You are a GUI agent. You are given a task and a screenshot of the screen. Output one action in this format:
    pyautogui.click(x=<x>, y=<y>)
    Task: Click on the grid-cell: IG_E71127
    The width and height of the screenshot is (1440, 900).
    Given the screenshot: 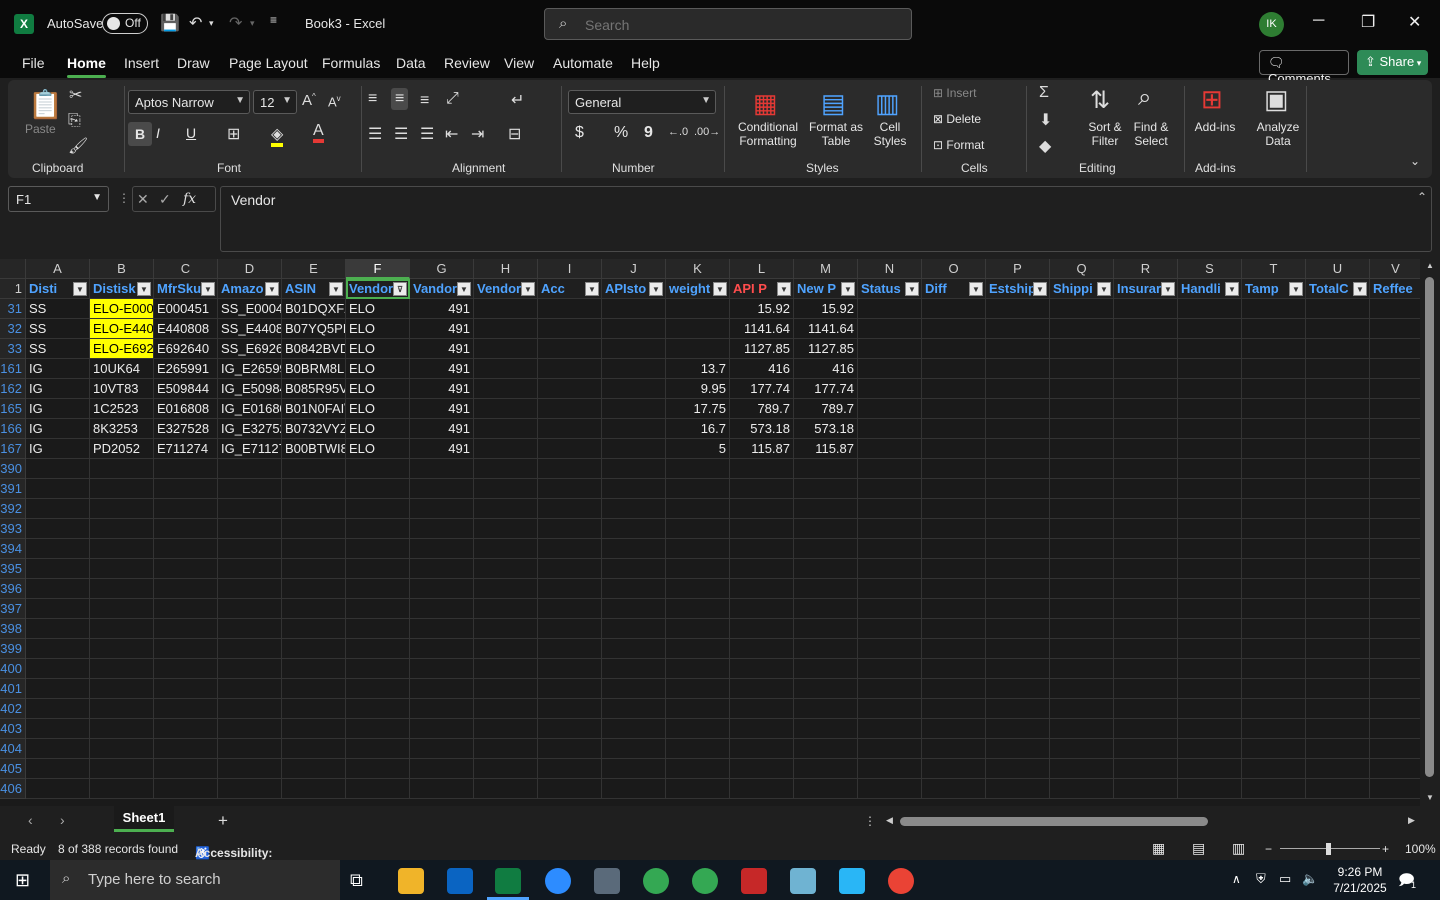 What is the action you would take?
    pyautogui.click(x=250, y=449)
    